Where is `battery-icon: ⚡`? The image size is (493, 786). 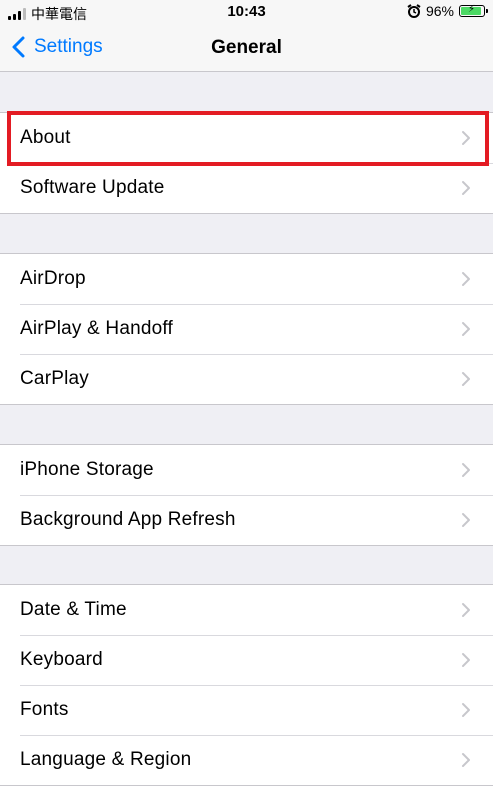
battery-icon: ⚡ is located at coordinates (473, 10).